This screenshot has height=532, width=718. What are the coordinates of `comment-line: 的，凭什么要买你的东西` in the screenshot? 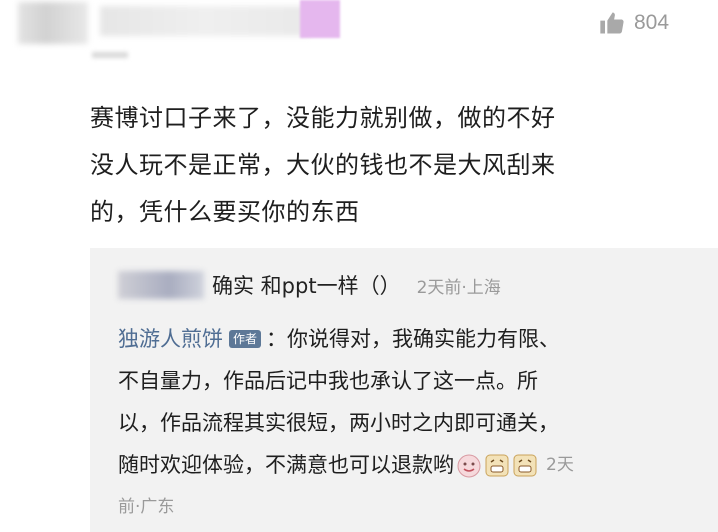 It's located at (225, 212).